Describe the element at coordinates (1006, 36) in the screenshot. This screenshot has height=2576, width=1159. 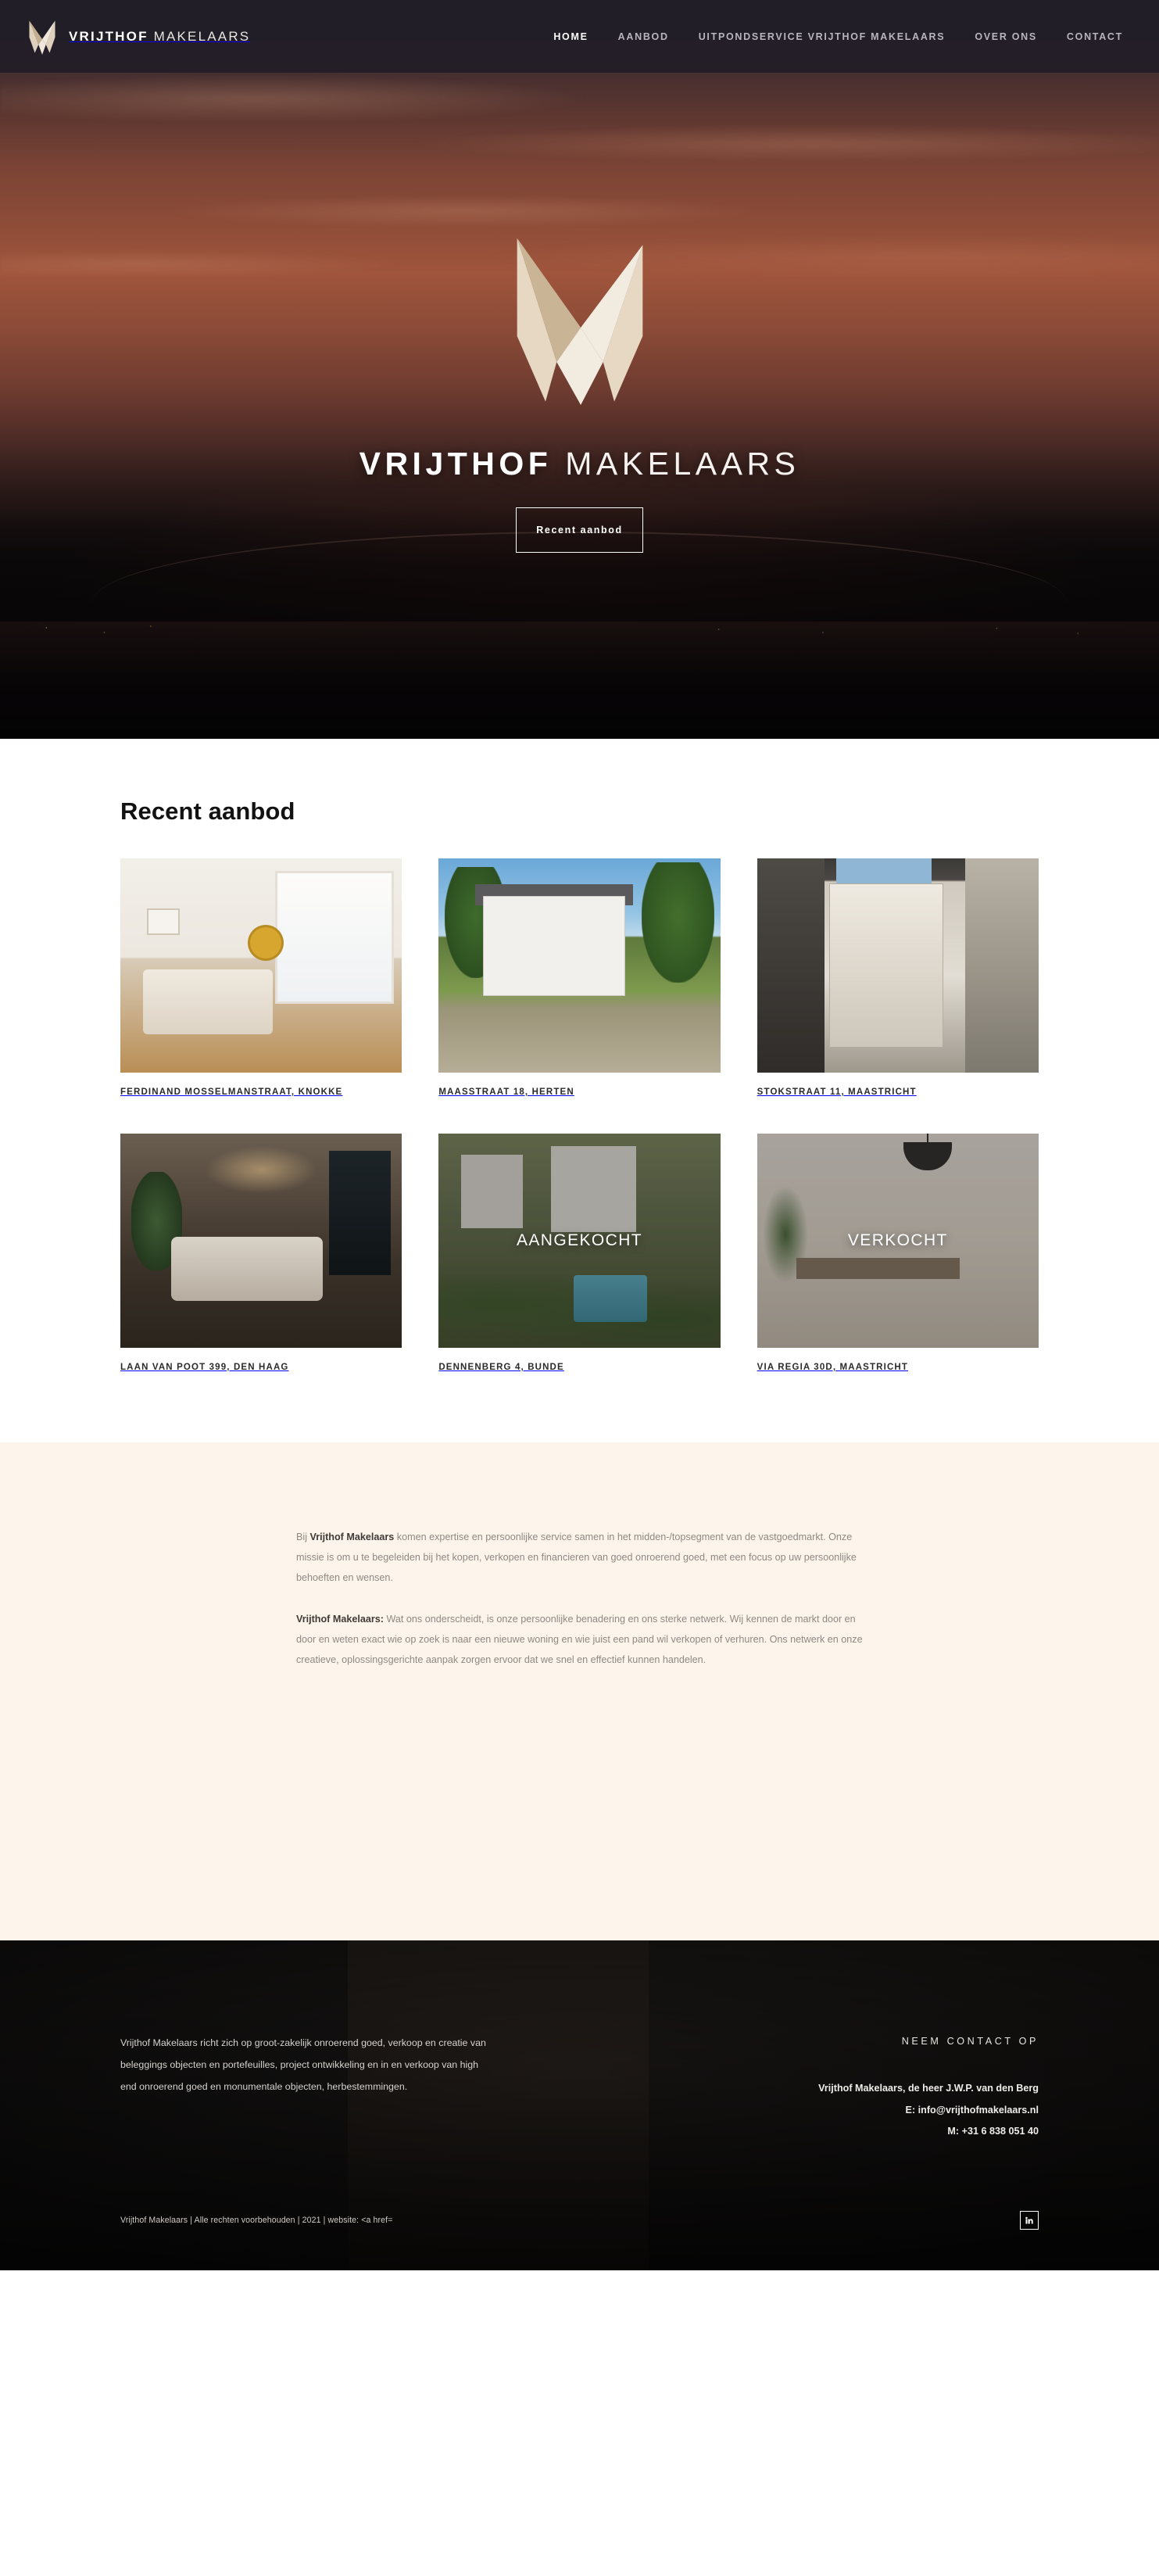
I see `nav-item-over-ons: OVER ONS` at that location.